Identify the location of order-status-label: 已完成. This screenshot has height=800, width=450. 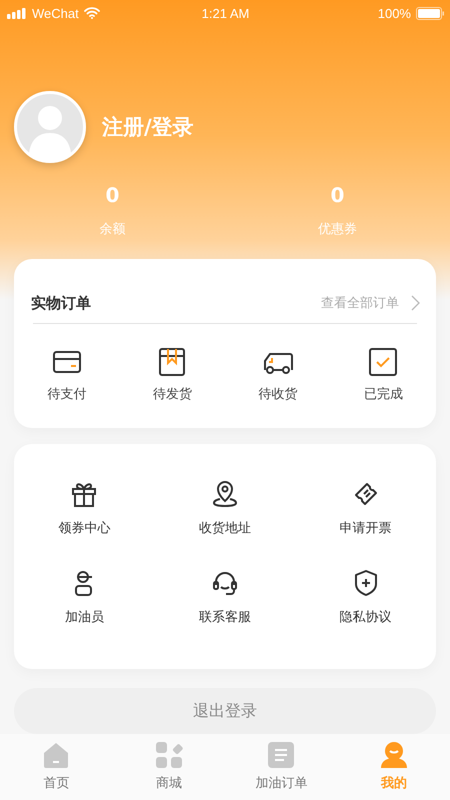
(383, 394).